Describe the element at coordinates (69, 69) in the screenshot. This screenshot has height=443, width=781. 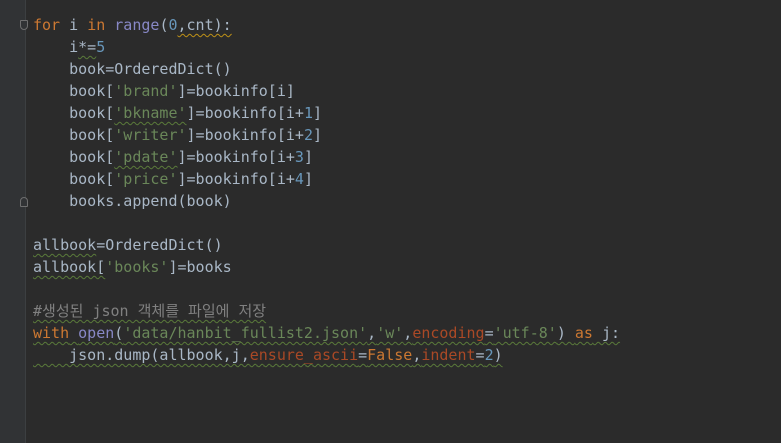
I see `code-text: book` at that location.